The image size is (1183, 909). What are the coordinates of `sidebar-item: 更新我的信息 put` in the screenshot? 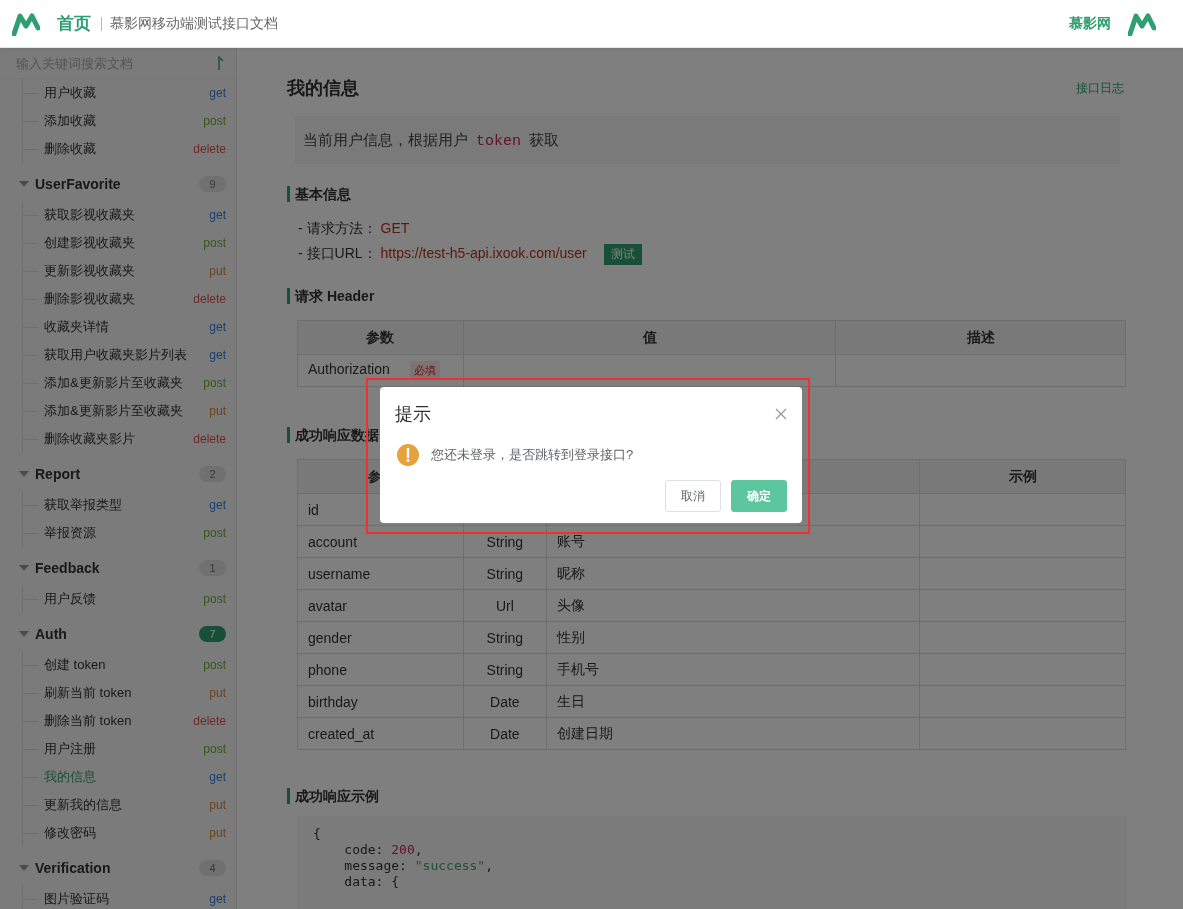 It's located at (129, 805).